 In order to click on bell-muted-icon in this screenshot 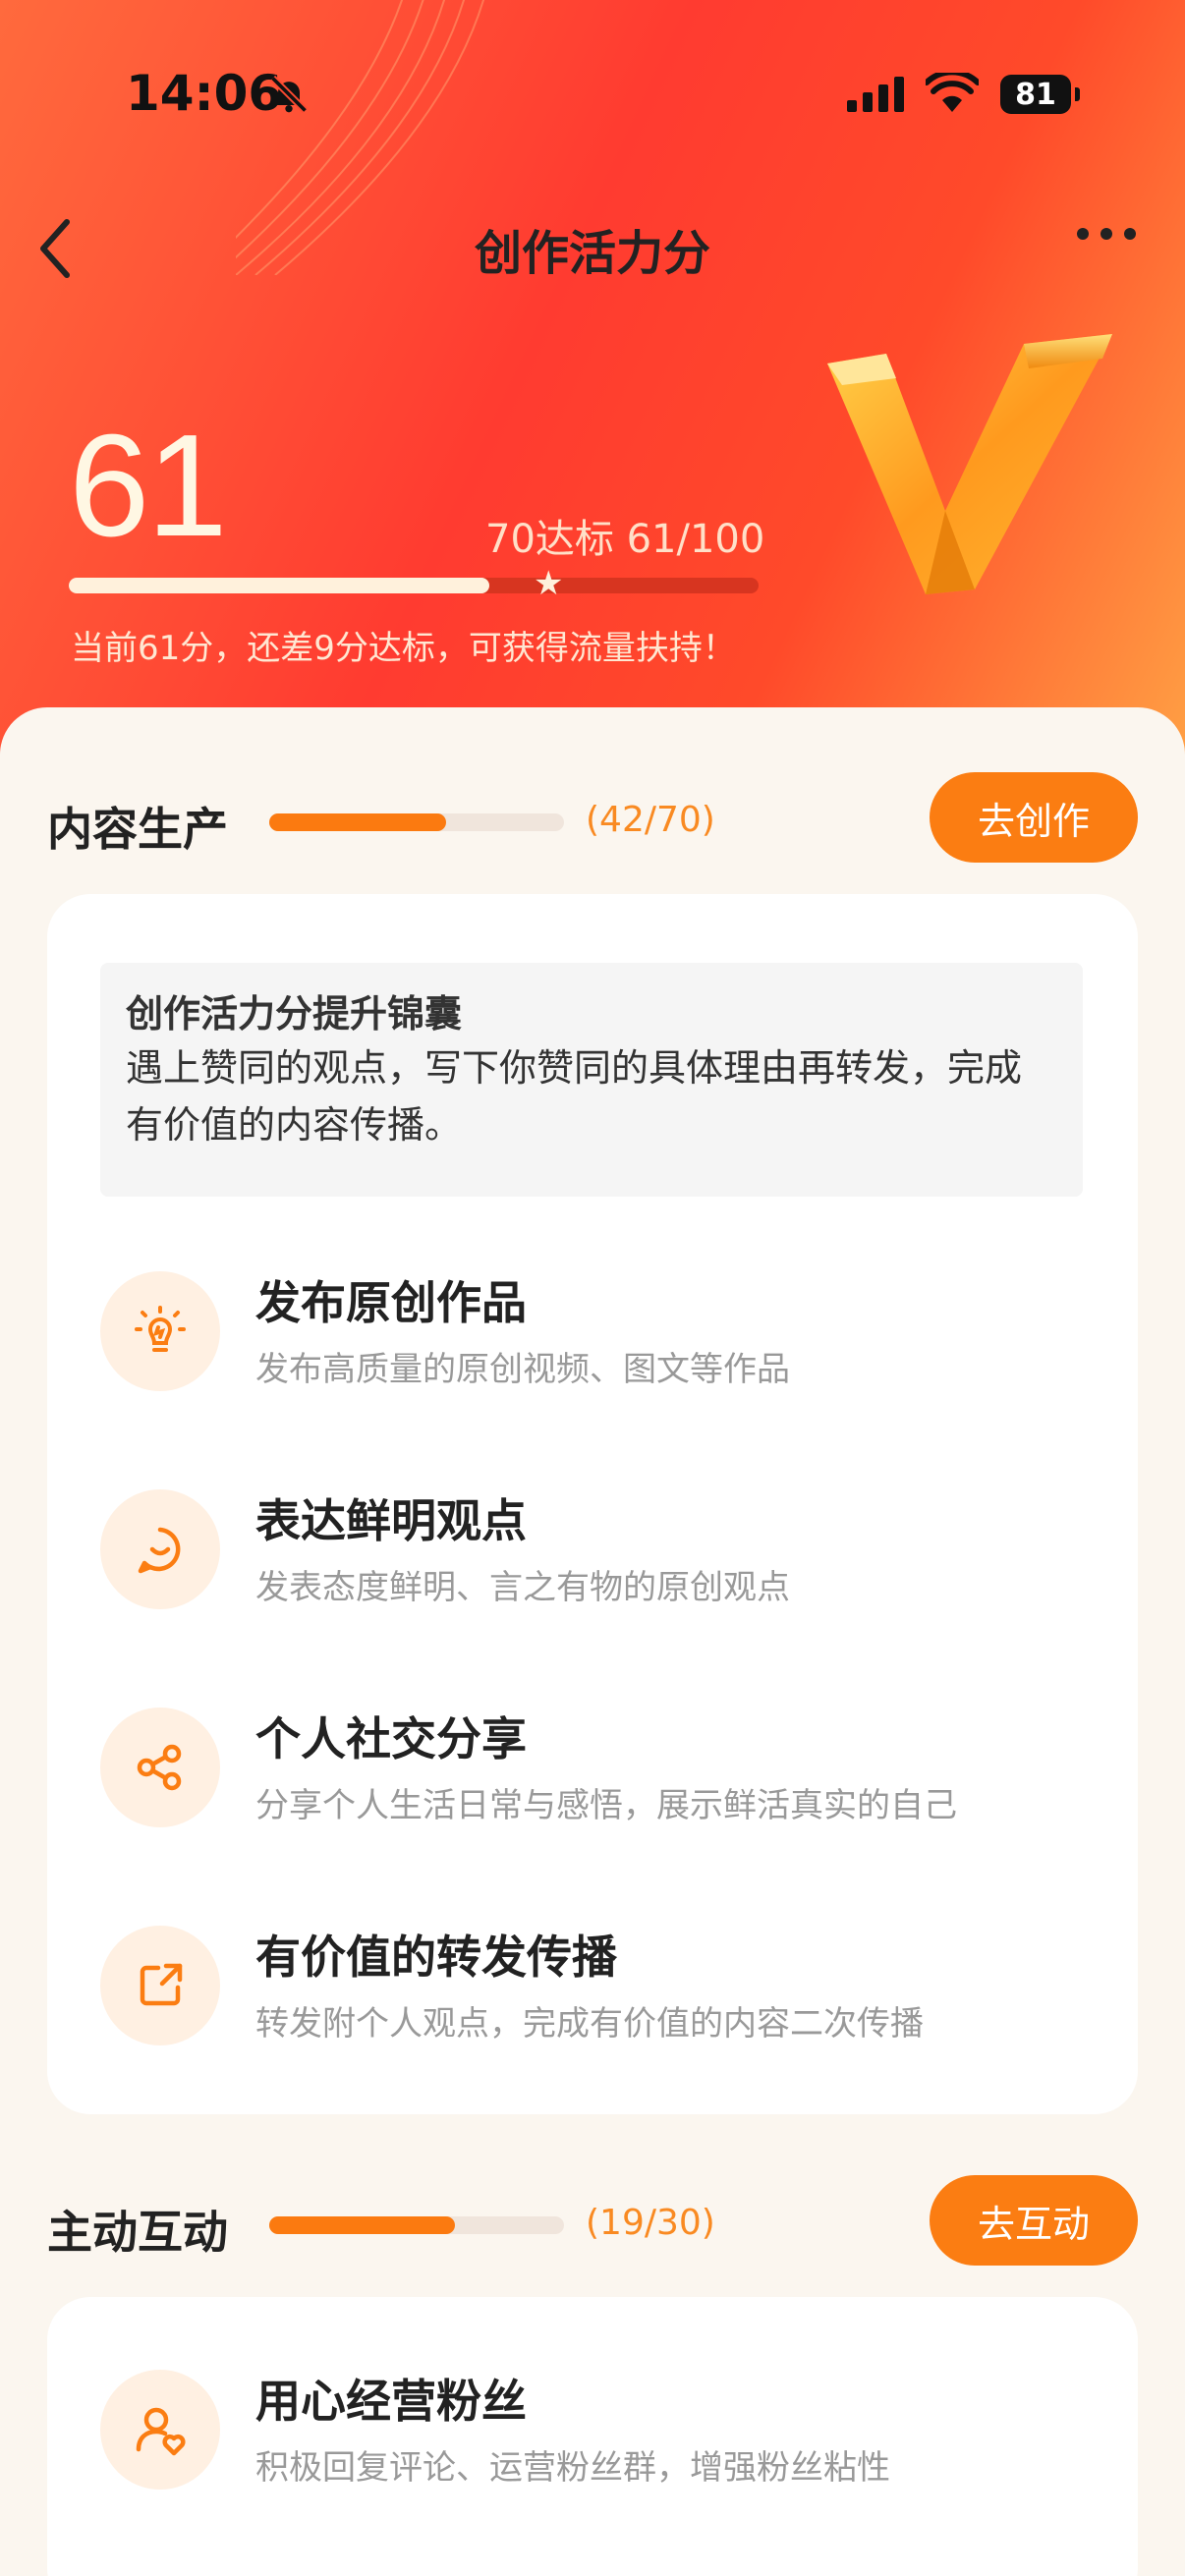, I will do `click(289, 94)`.